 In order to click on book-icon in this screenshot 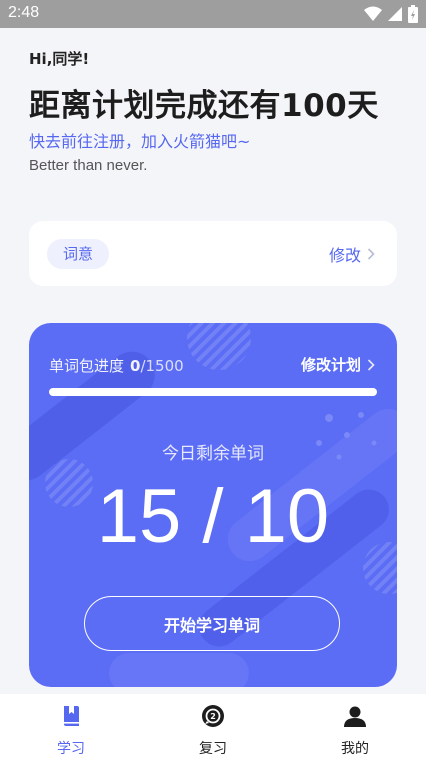, I will do `click(71, 716)`.